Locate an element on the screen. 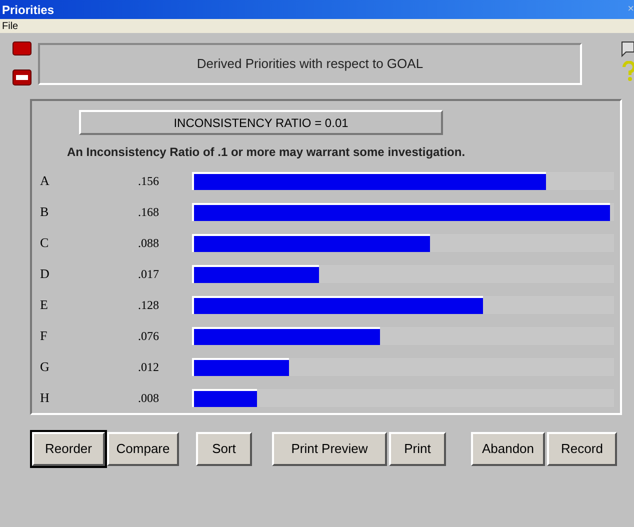  row-label: A is located at coordinates (44, 181).